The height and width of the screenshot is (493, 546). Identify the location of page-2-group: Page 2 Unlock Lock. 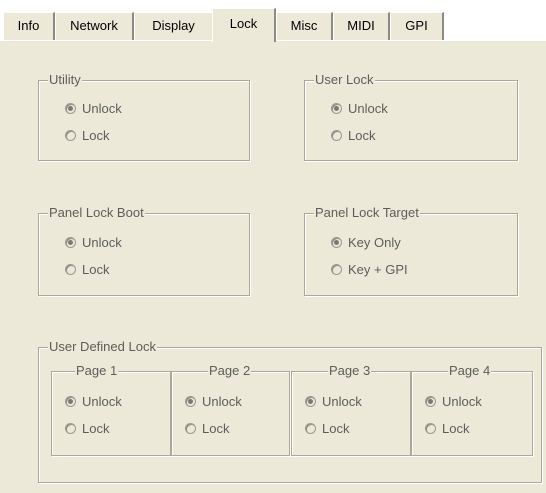
(230, 409).